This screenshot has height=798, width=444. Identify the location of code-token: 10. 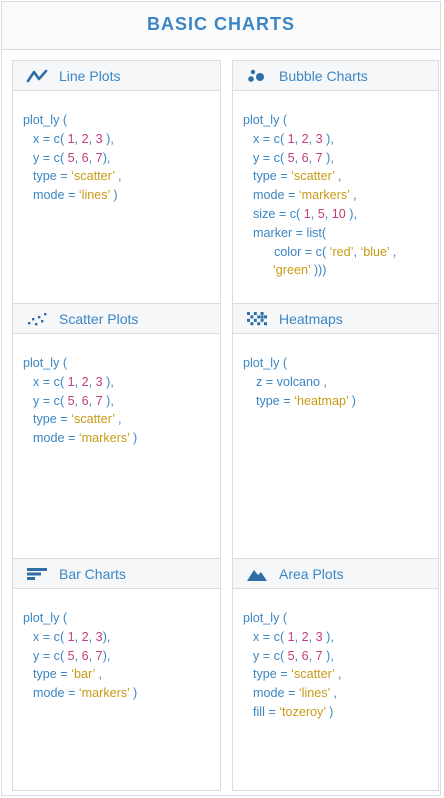
(338, 213).